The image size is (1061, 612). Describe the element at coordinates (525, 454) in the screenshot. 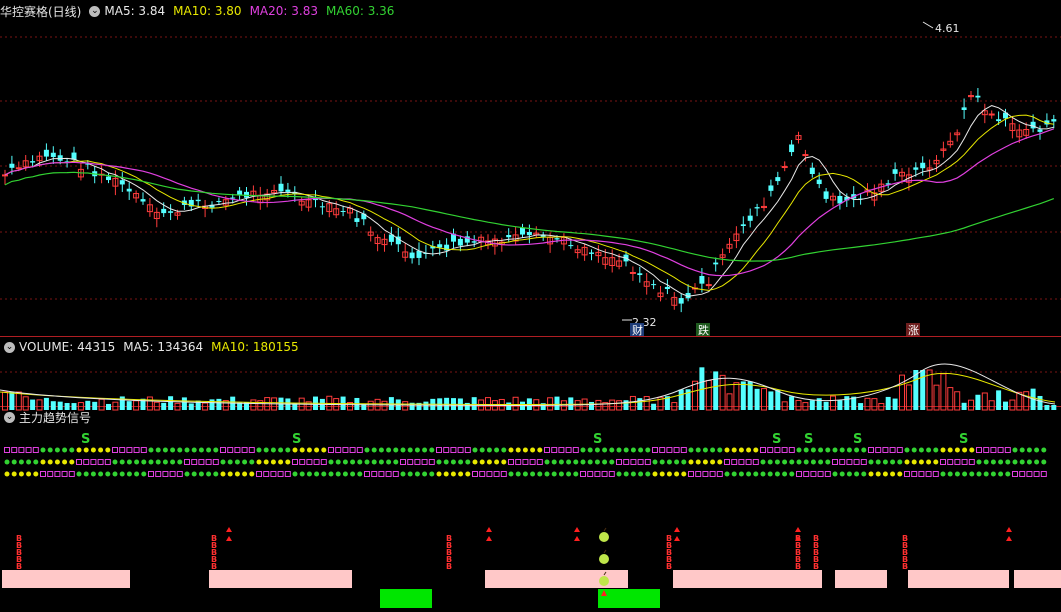

I see `trend-signal-grid: SSSSSSS` at that location.